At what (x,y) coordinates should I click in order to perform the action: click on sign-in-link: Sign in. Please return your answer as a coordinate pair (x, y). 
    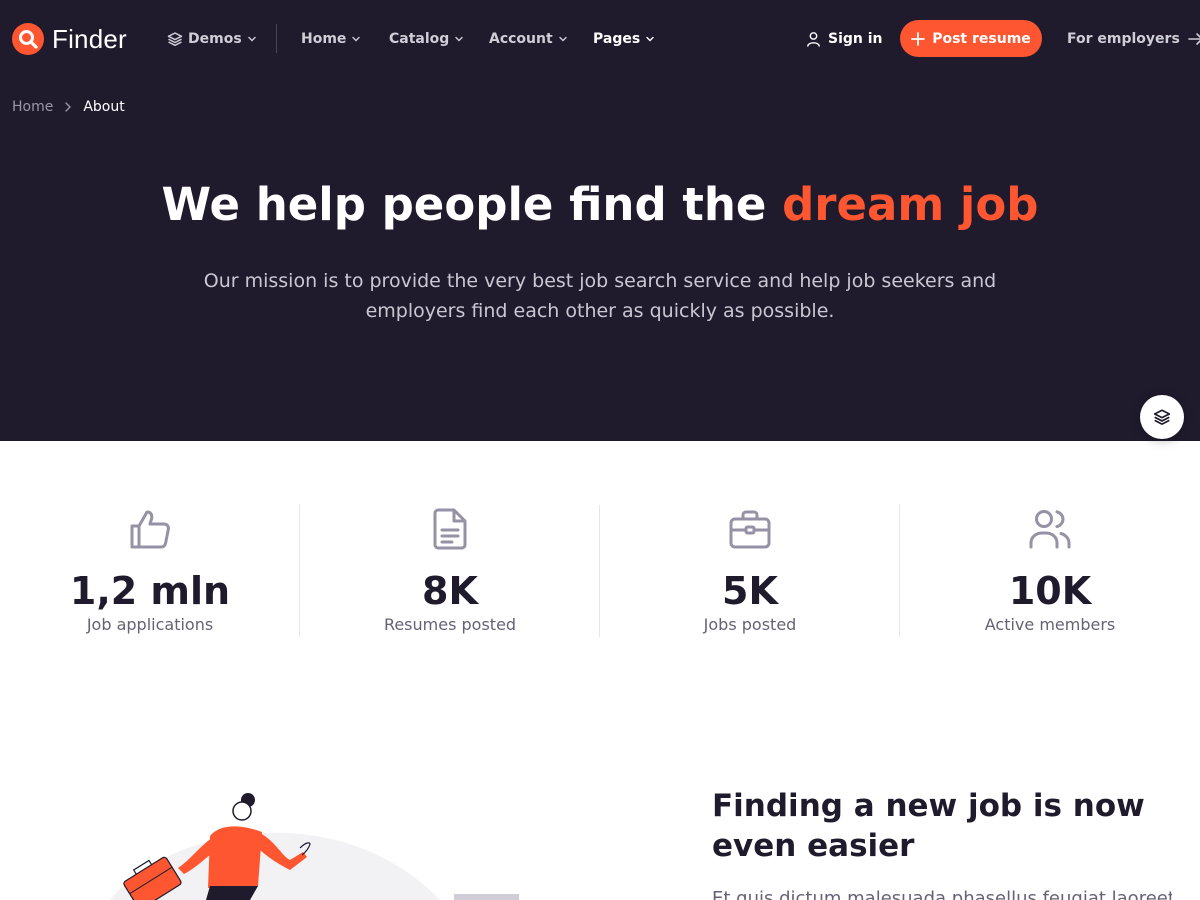
    Looking at the image, I should click on (844, 39).